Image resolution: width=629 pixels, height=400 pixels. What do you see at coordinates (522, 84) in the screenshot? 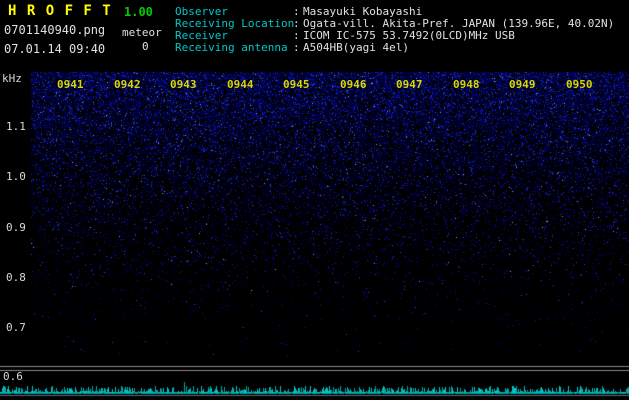
I see `x-tick-label: 0949` at bounding box center [522, 84].